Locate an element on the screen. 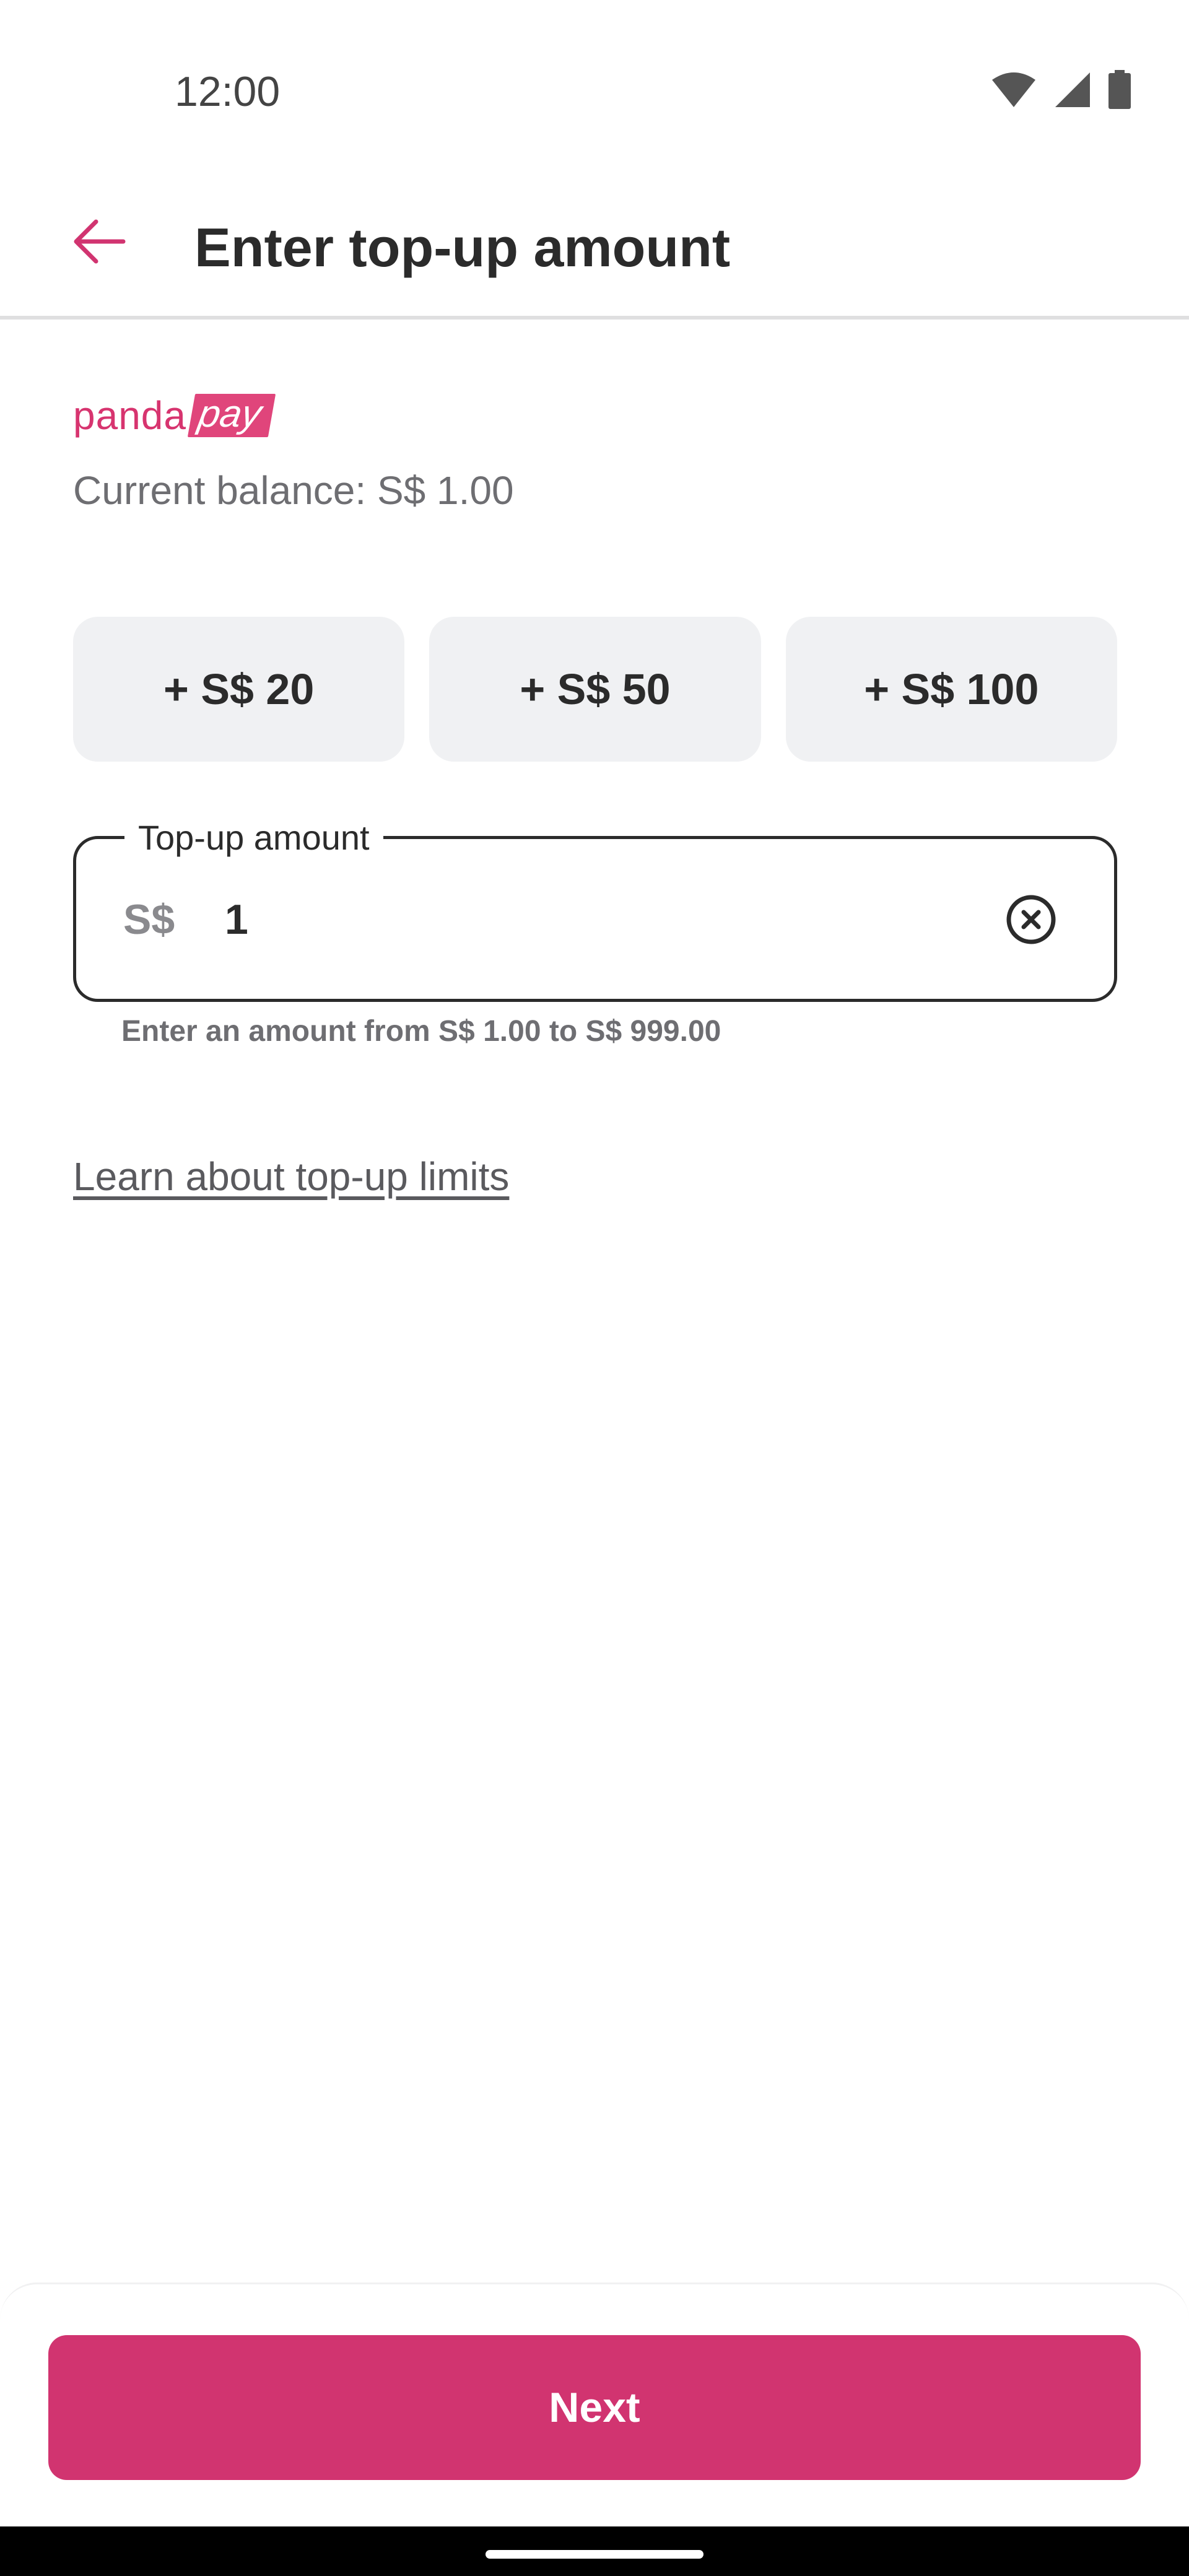 The width and height of the screenshot is (1189, 2576). logo-text-pay: pay is located at coordinates (231, 415).